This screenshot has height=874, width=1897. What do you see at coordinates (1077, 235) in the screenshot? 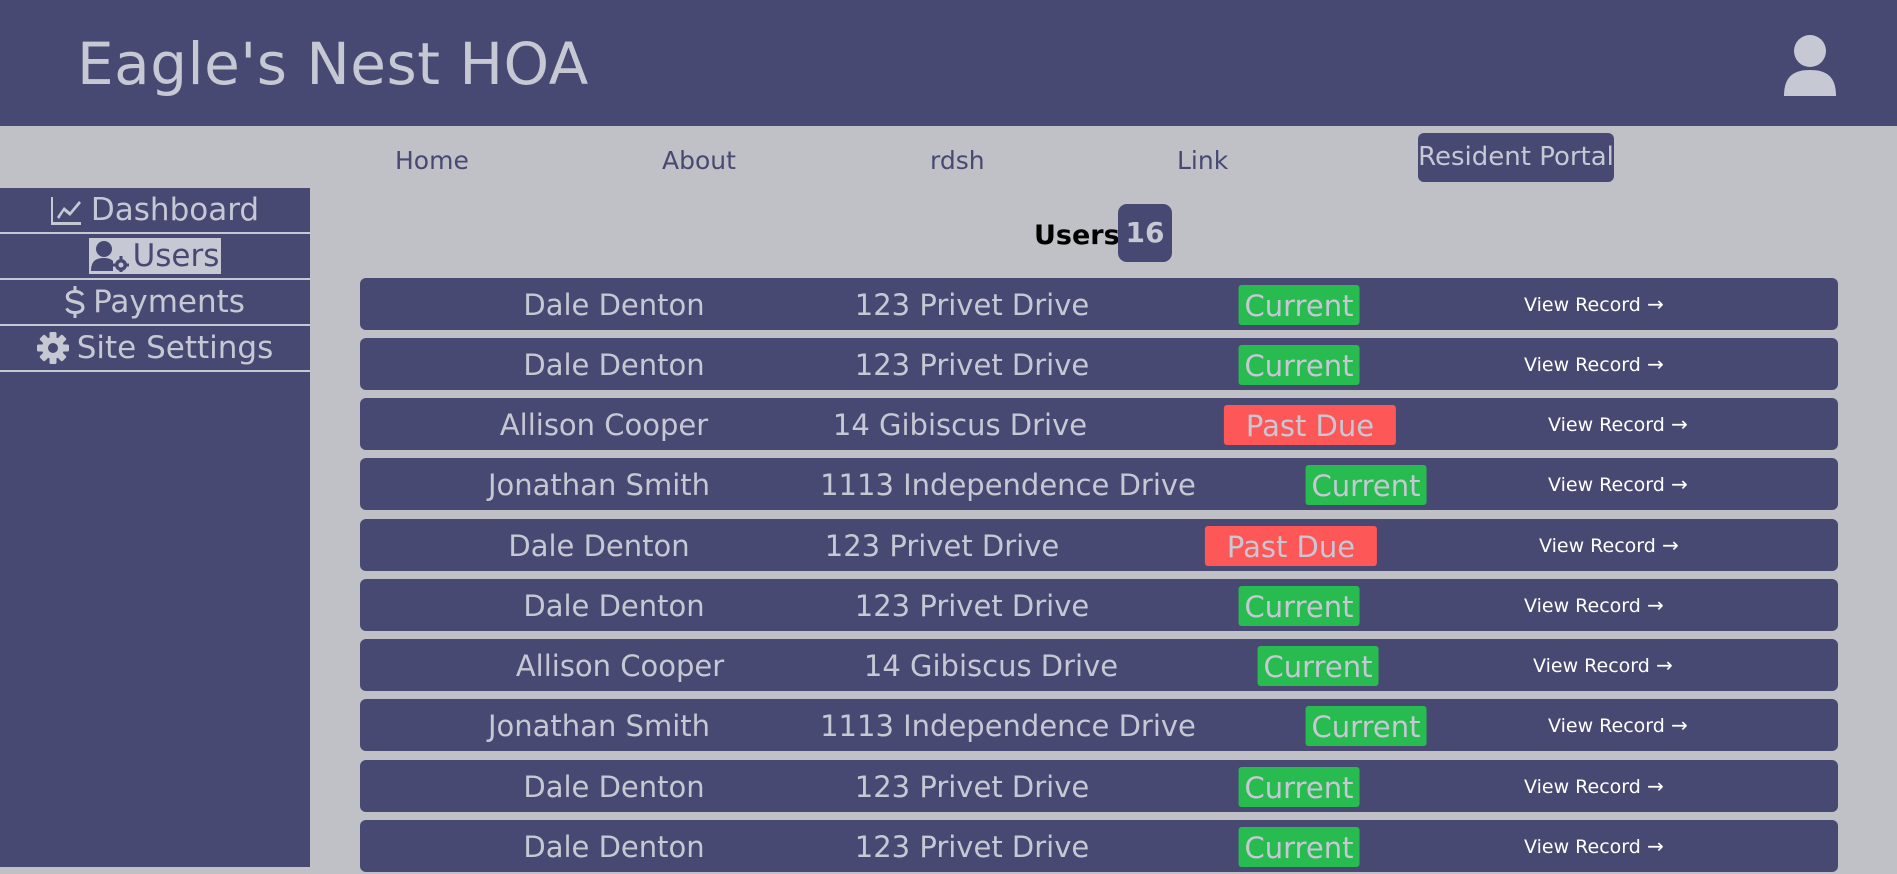
I see `users-heading: Users` at bounding box center [1077, 235].